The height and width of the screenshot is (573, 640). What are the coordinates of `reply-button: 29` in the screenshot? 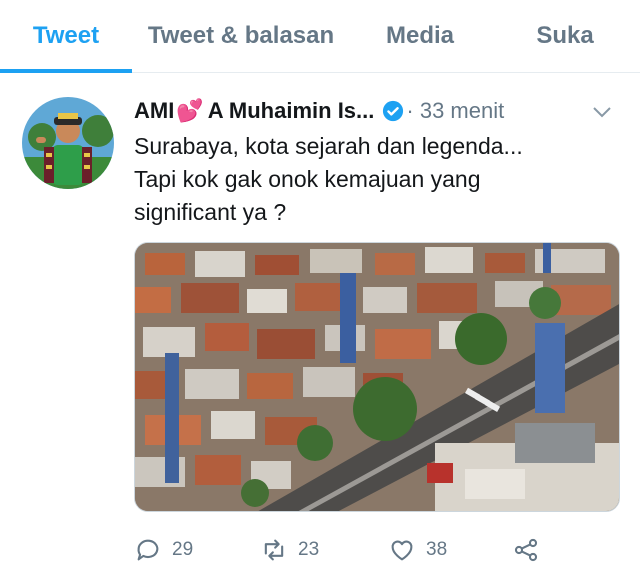 It's located at (163, 550).